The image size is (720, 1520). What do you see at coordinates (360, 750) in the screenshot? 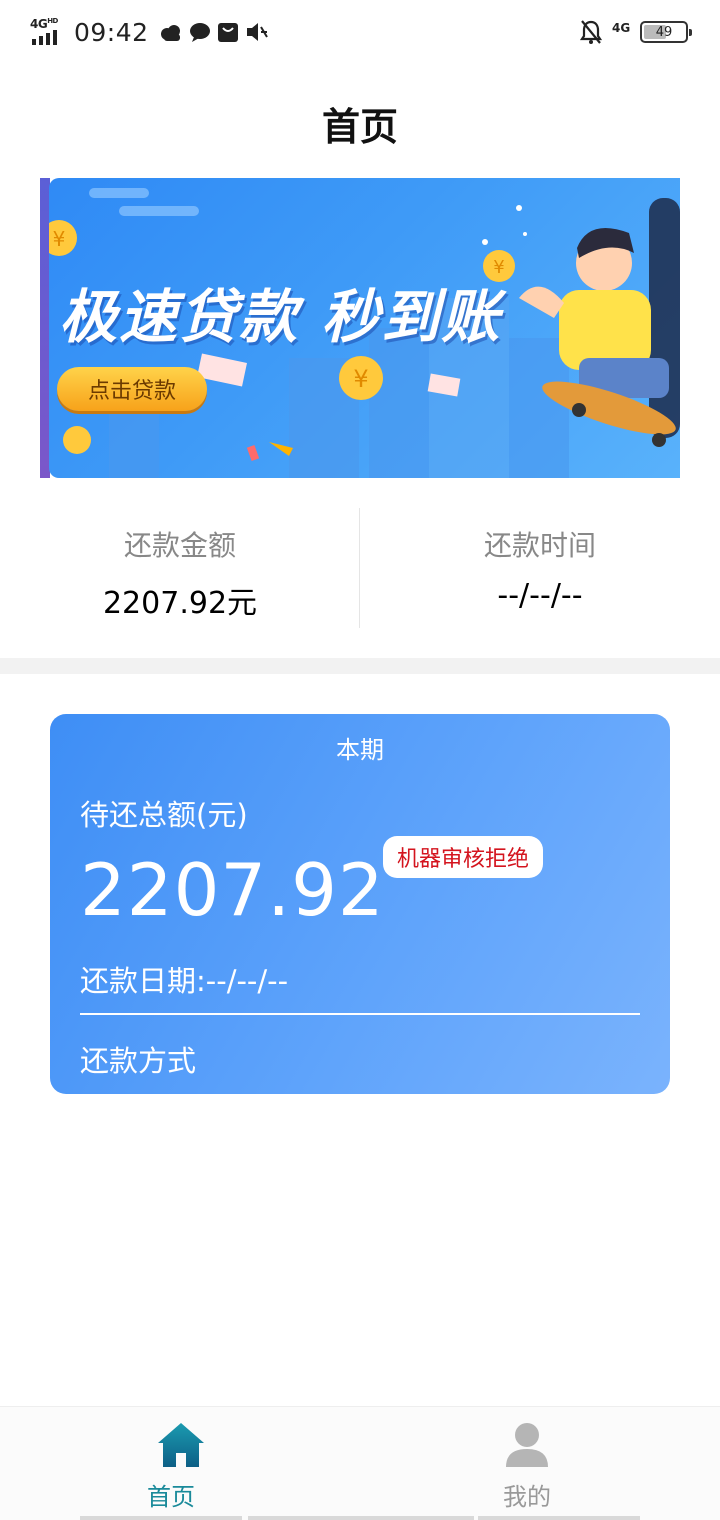
I see `card-title: 本期` at bounding box center [360, 750].